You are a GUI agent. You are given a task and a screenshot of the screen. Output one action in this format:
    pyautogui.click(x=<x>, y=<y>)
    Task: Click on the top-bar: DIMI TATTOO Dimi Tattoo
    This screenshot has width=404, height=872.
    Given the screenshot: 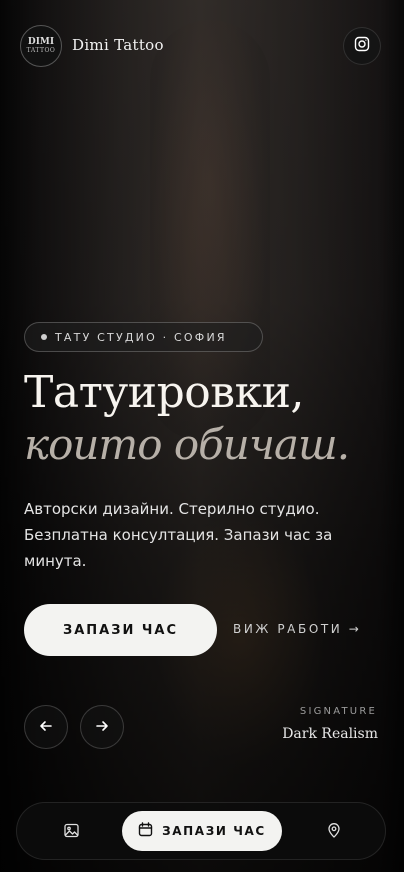 What is the action you would take?
    pyautogui.click(x=202, y=46)
    